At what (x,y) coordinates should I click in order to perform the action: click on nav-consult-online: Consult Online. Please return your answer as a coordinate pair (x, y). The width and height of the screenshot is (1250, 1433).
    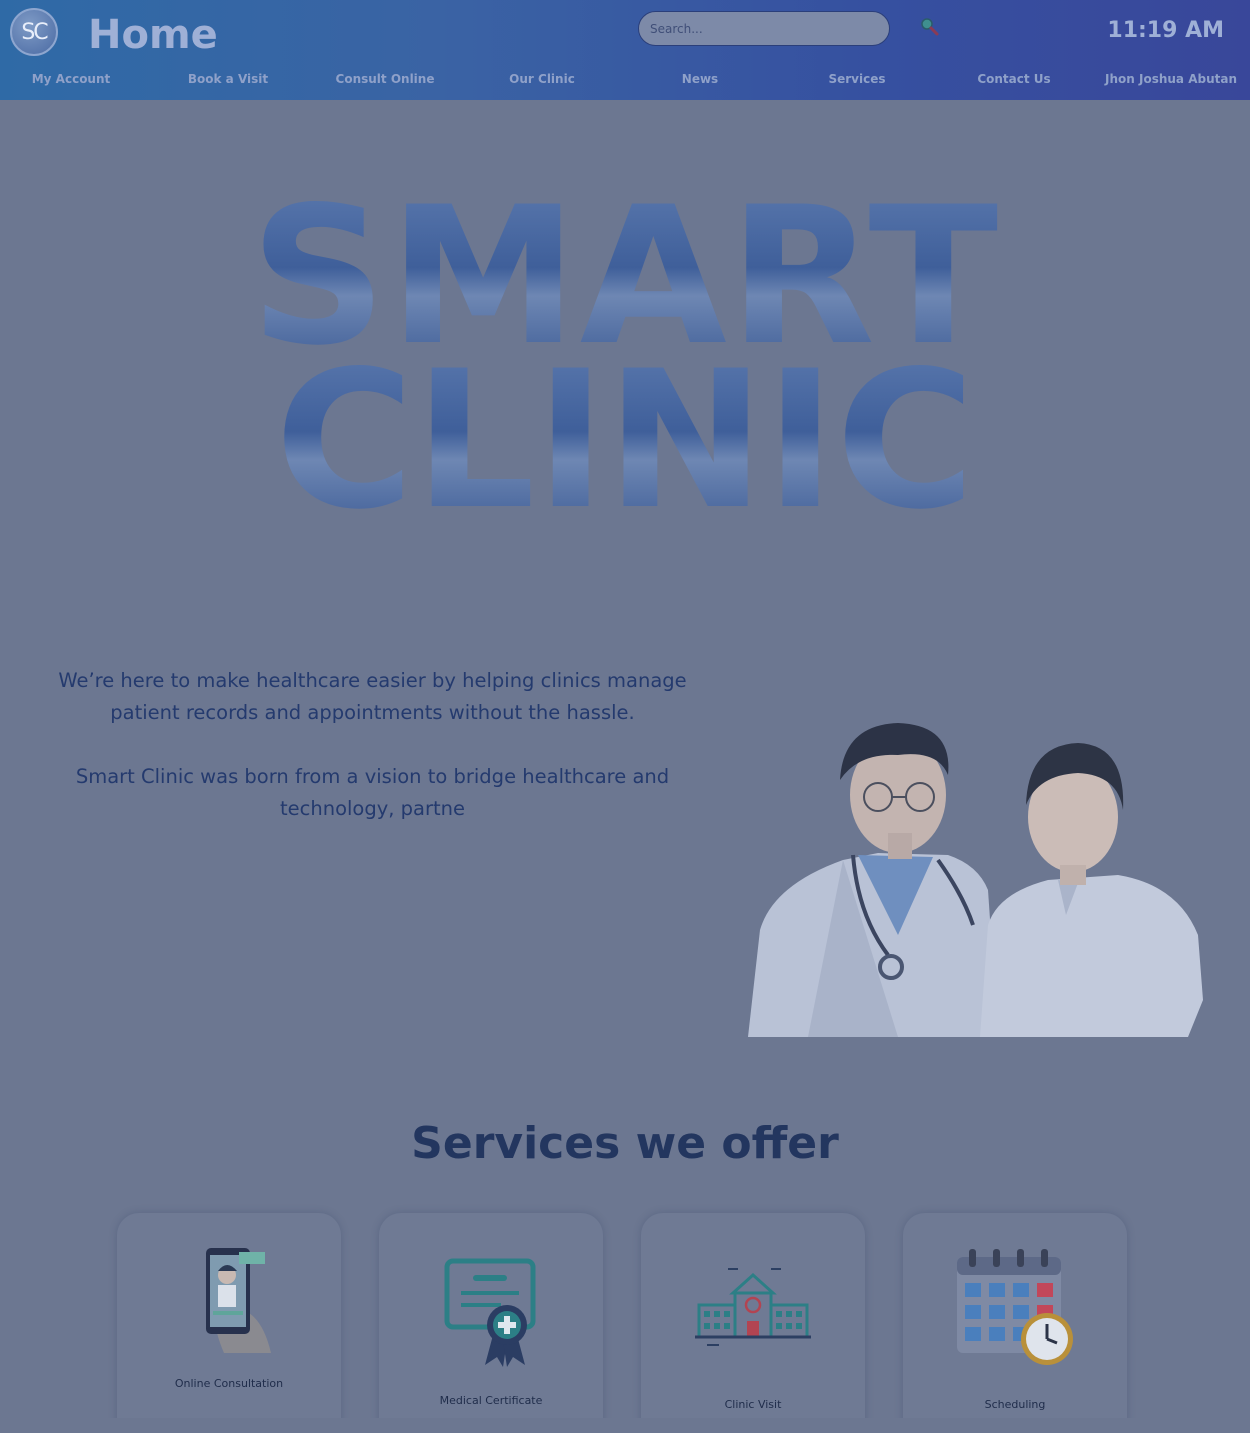
    Looking at the image, I should click on (385, 79).